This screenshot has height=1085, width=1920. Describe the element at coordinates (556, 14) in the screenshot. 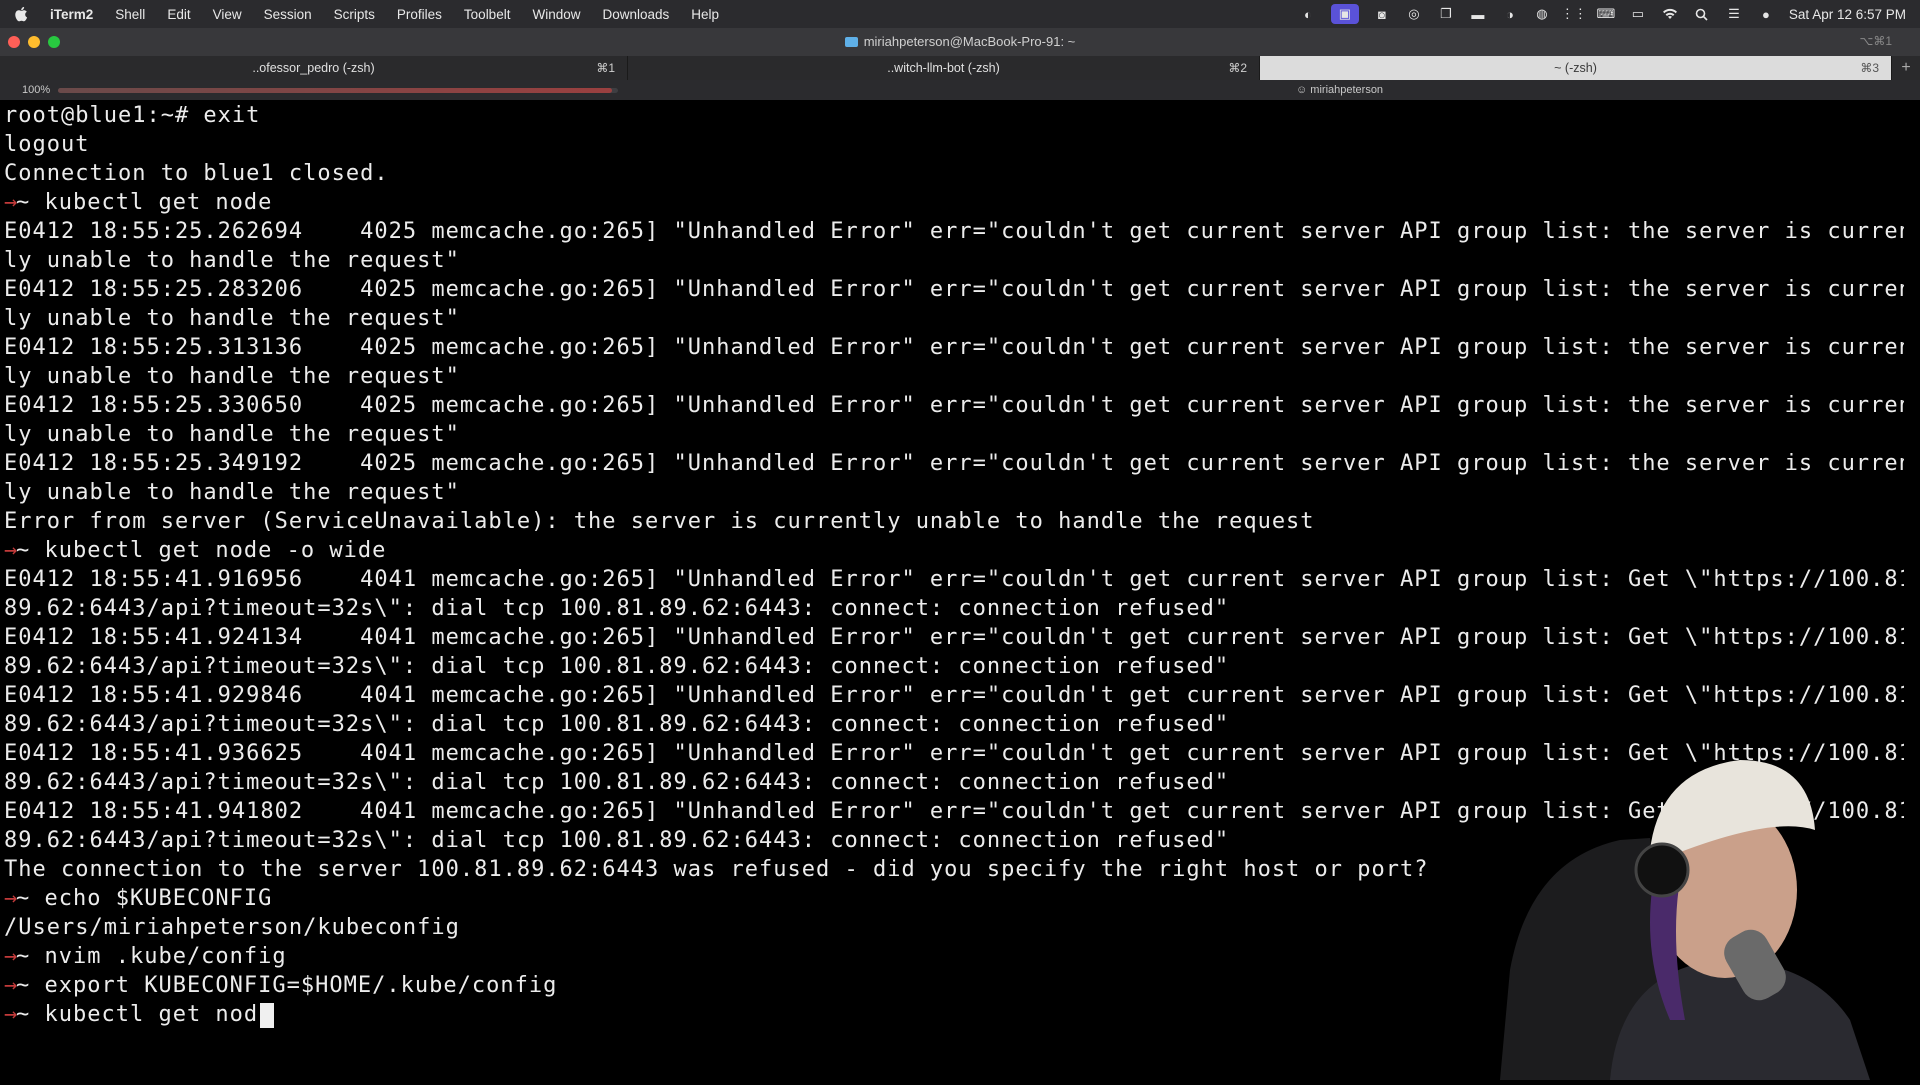

I see `menu-window: Window` at that location.